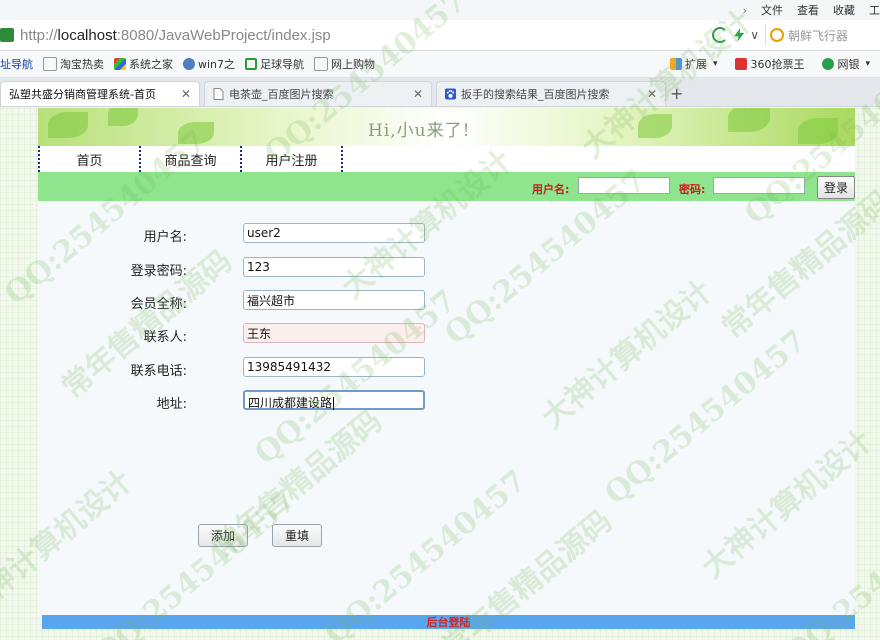  Describe the element at coordinates (223, 535) in the screenshot. I see `add-button: 添加` at that location.